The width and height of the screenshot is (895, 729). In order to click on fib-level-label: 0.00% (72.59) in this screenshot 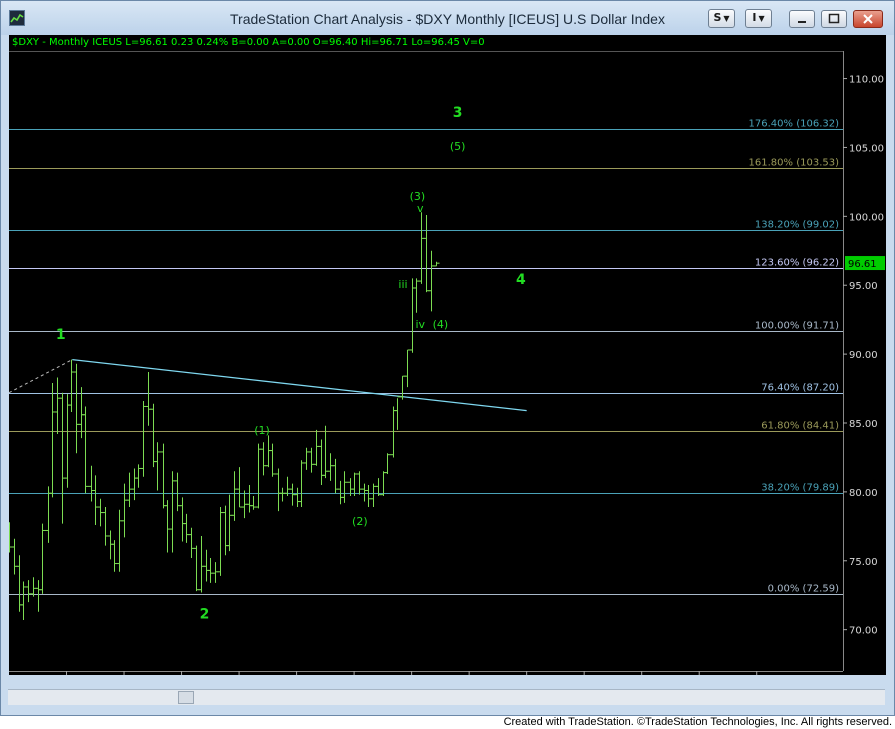, I will do `click(803, 589)`.